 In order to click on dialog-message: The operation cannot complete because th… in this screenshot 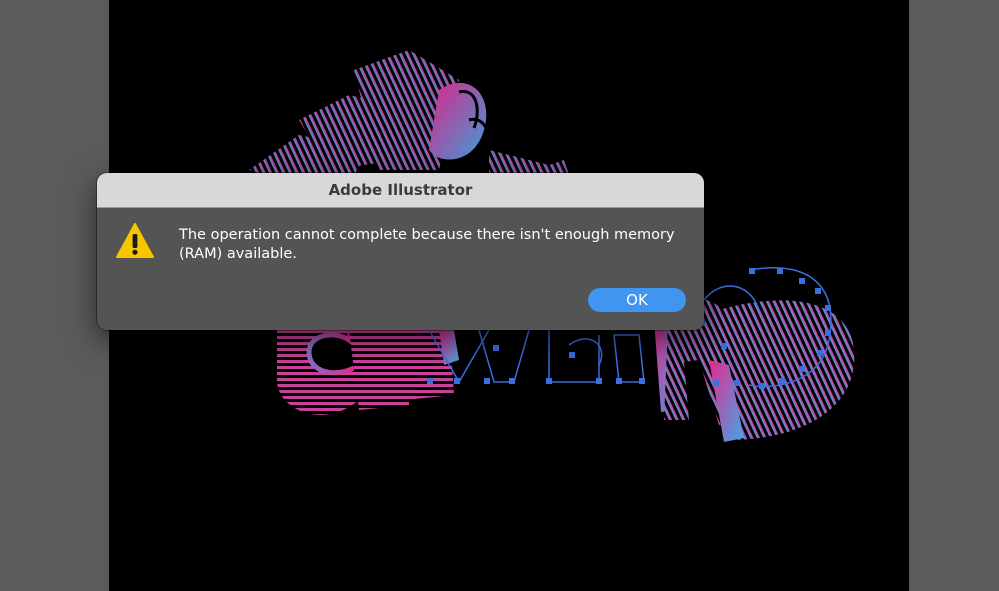, I will do `click(427, 244)`.